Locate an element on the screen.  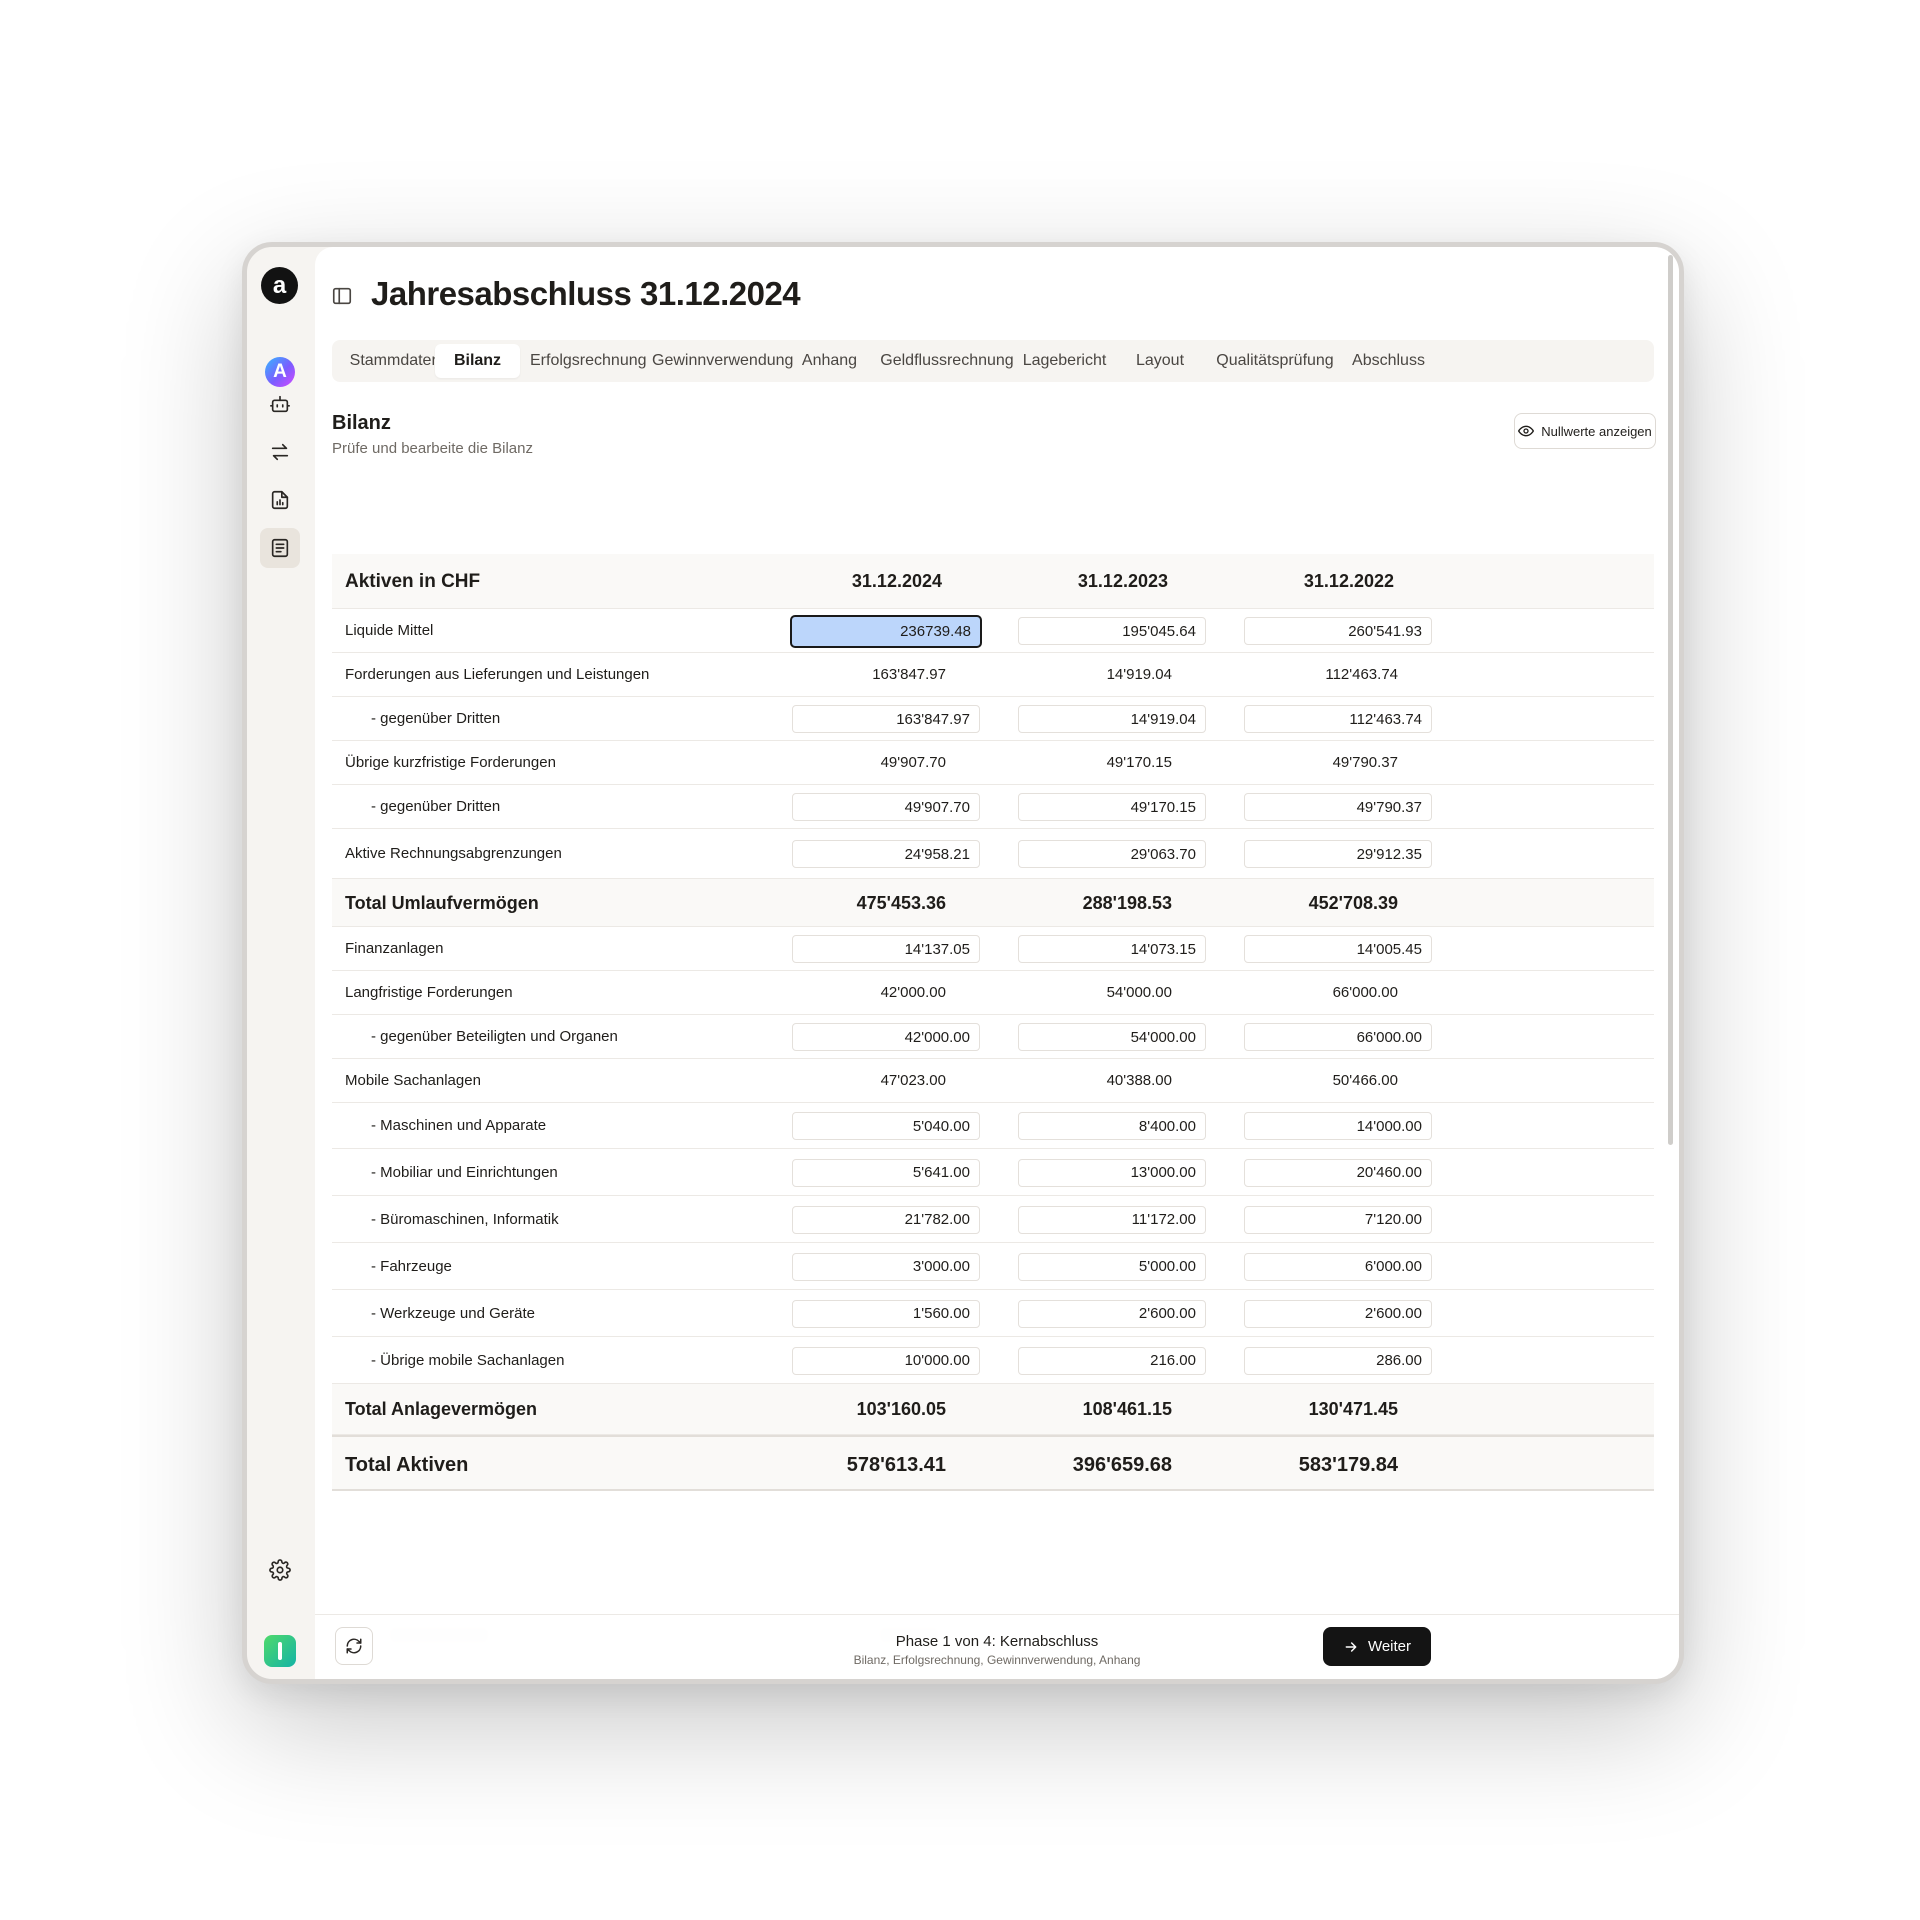
show-zero-values-button: Nullwerte anzeigen is located at coordinates (1585, 431).